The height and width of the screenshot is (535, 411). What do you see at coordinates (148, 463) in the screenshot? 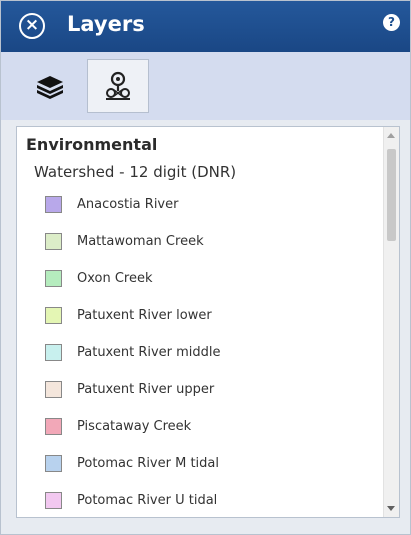
I see `legend-label: Potomac River M tidal` at bounding box center [148, 463].